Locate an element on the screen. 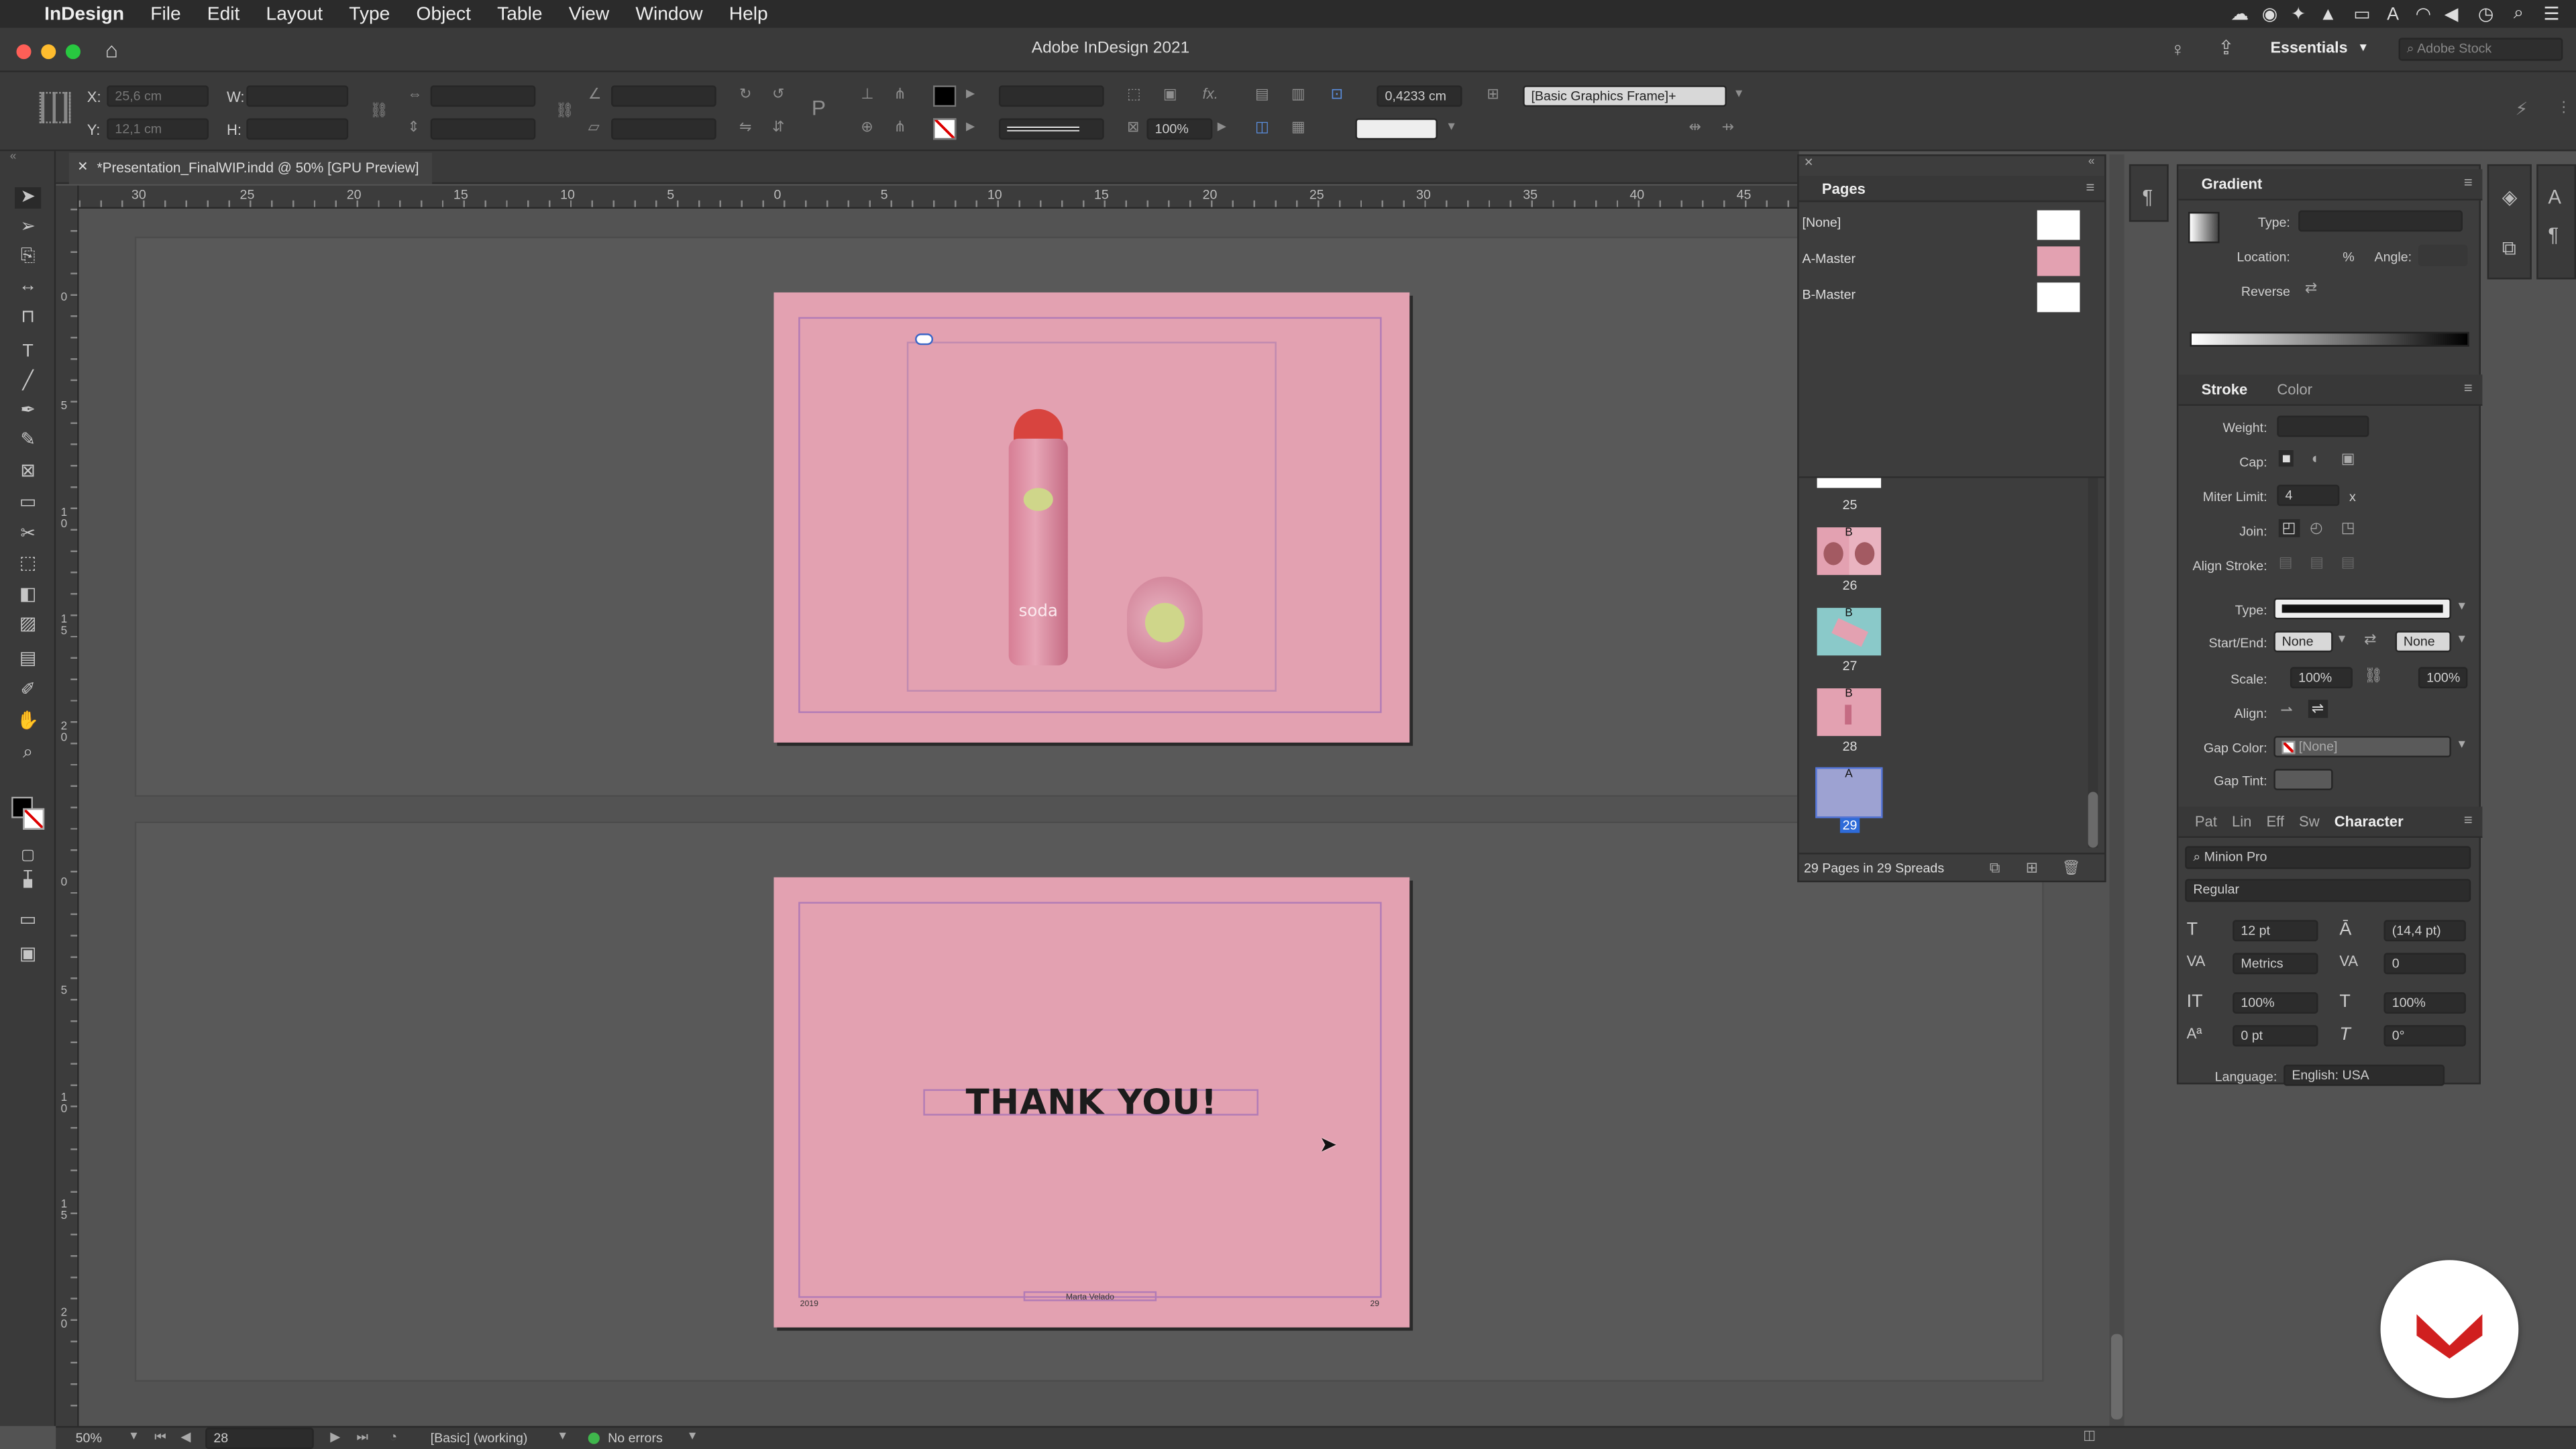 Image resolution: width=2576 pixels, height=1449 pixels. drive-icon: ▲ is located at coordinates (2328, 13).